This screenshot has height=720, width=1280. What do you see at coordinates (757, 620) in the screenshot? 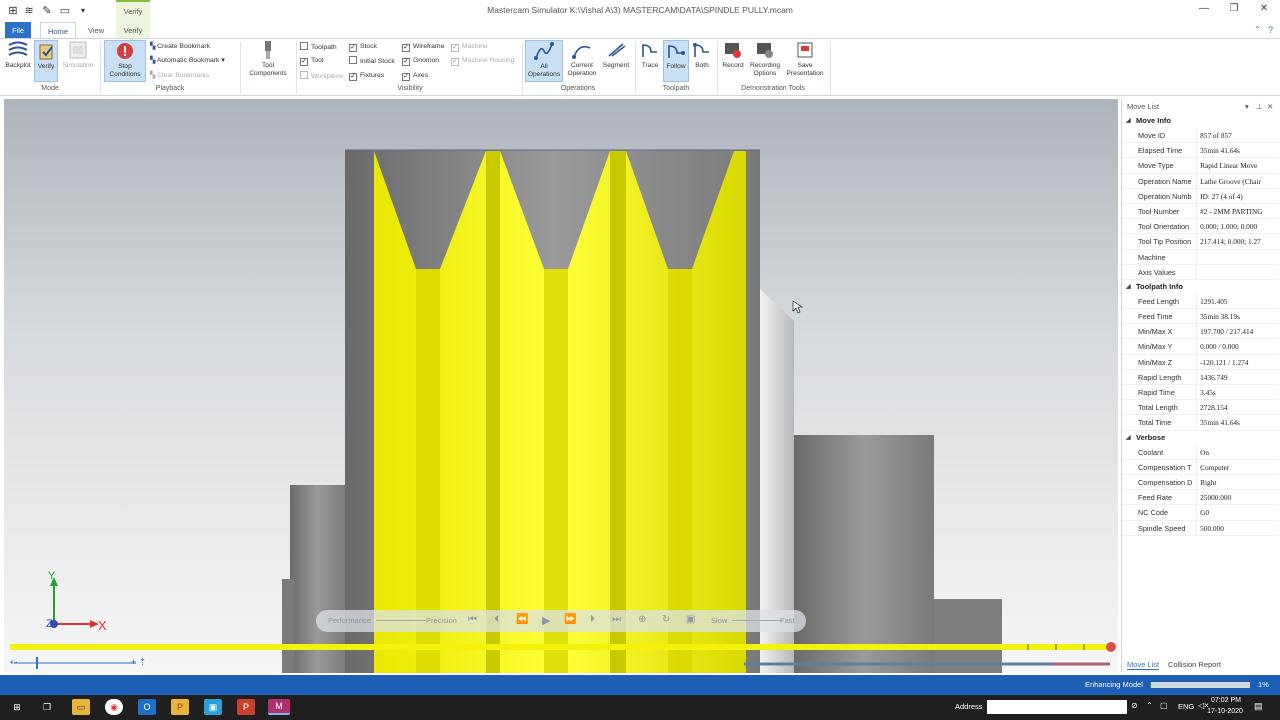
I see `speed-slider` at bounding box center [757, 620].